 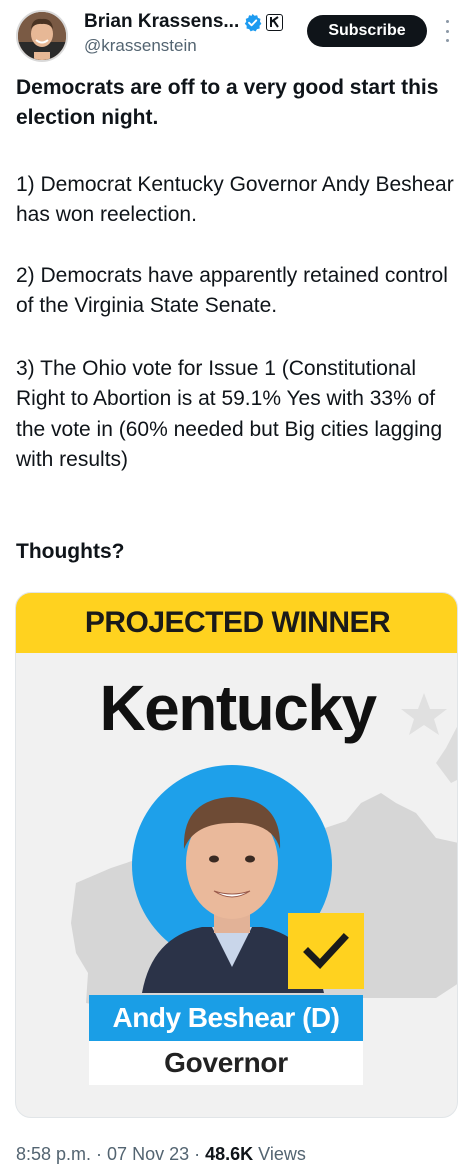 I want to click on banner-label: PROJECTED WINNER, so click(x=237, y=622).